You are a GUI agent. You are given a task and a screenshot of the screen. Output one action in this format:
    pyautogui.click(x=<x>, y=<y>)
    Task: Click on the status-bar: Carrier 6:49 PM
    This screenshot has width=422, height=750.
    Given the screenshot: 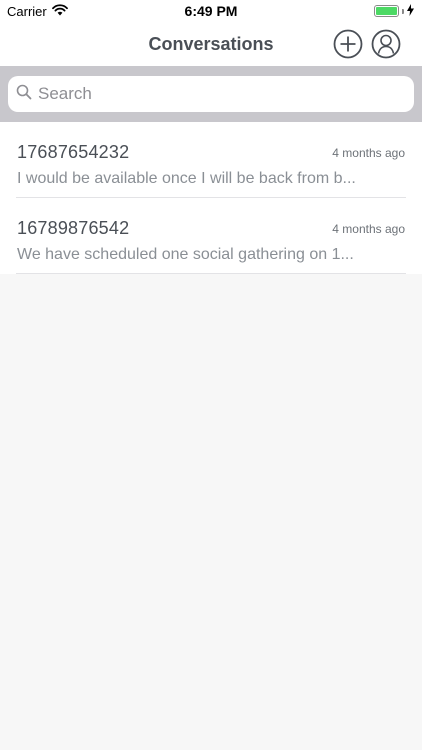 What is the action you would take?
    pyautogui.click(x=211, y=11)
    